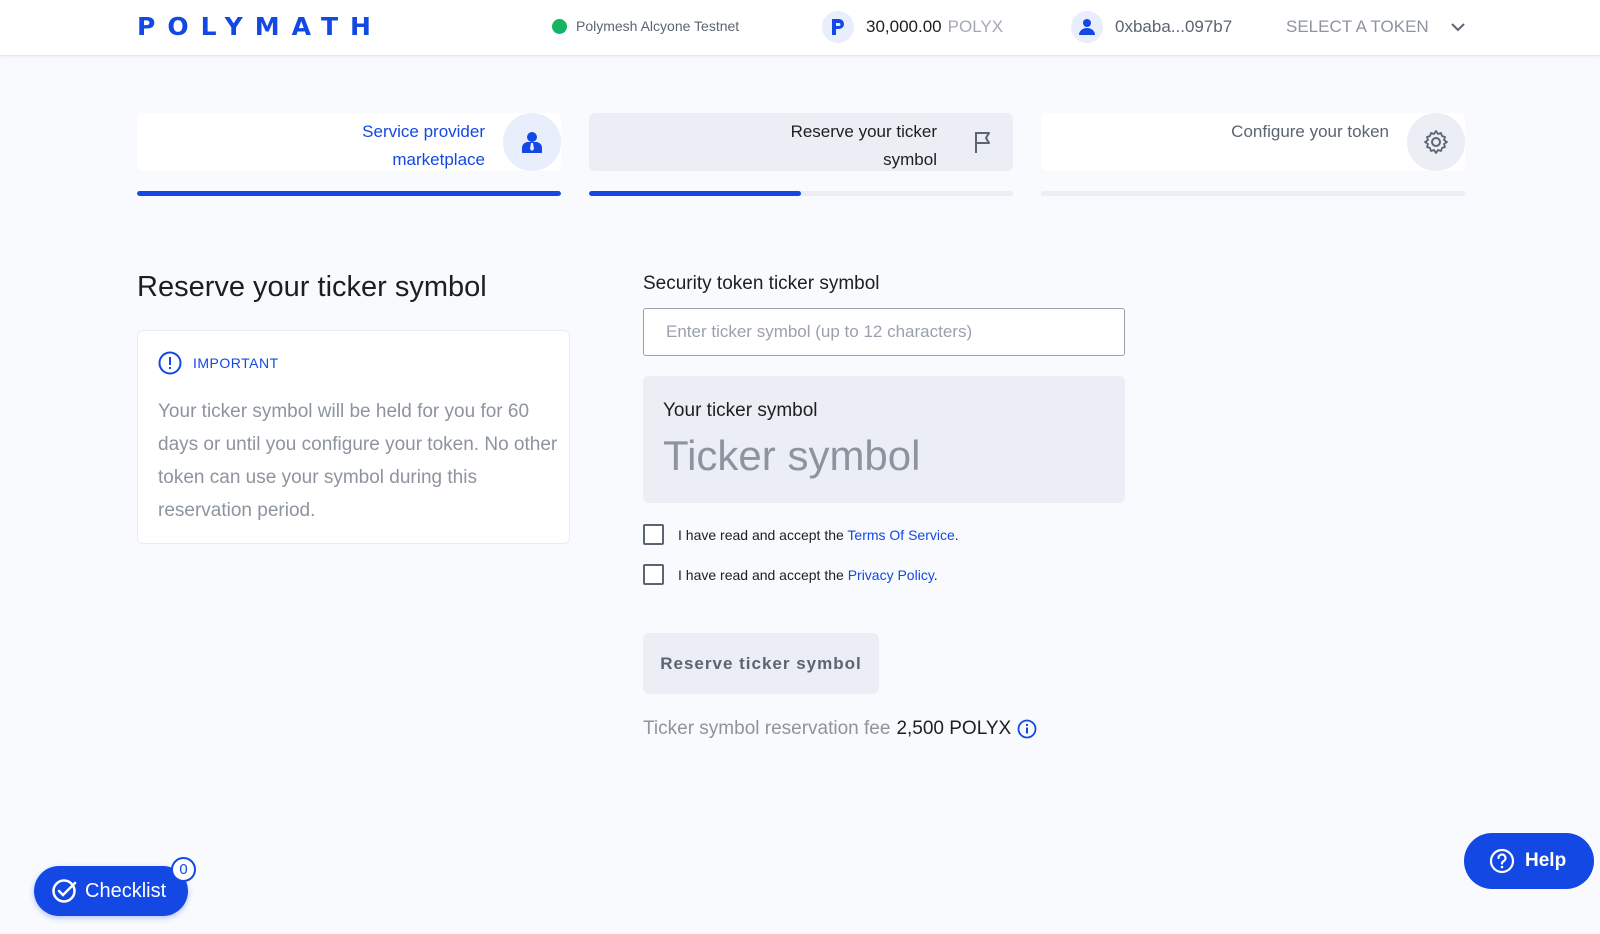  I want to click on flag-icon, so click(984, 142).